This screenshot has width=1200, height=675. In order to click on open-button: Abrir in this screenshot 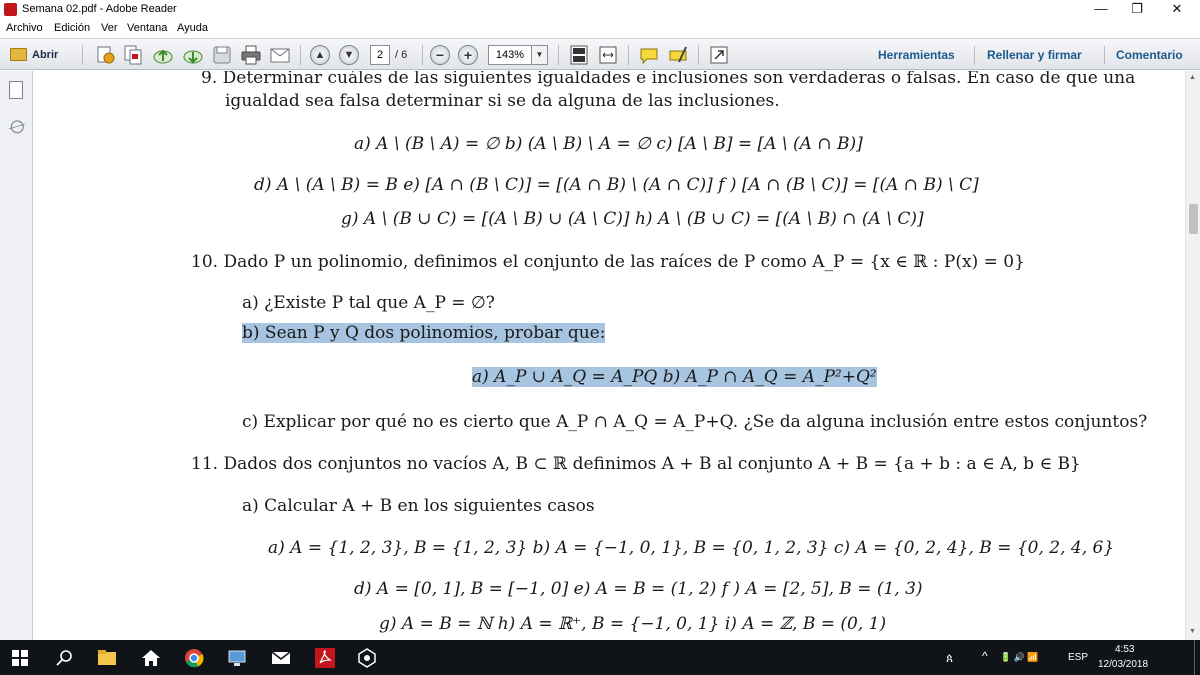, I will do `click(39, 55)`.